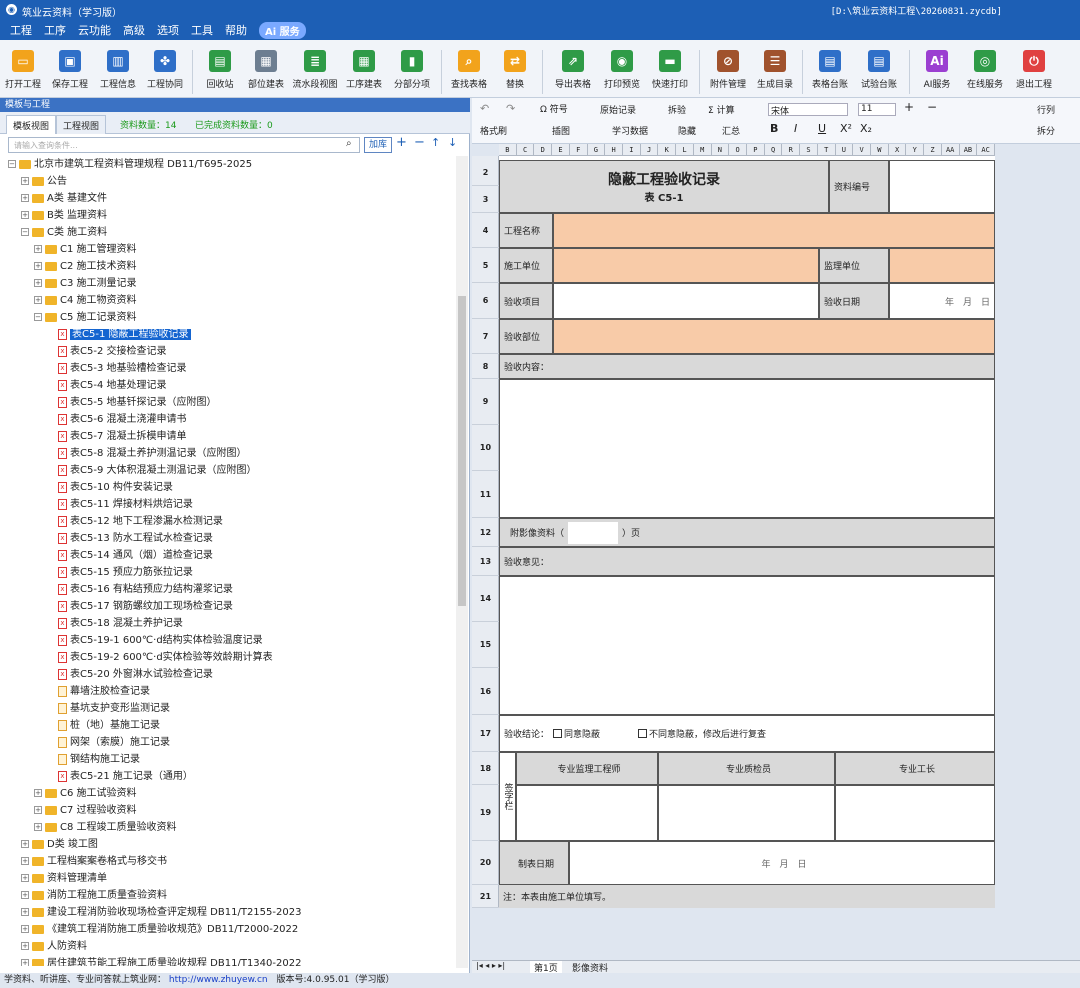  Describe the element at coordinates (168, 30) in the screenshot. I see `menu-item-4: 选项` at that location.